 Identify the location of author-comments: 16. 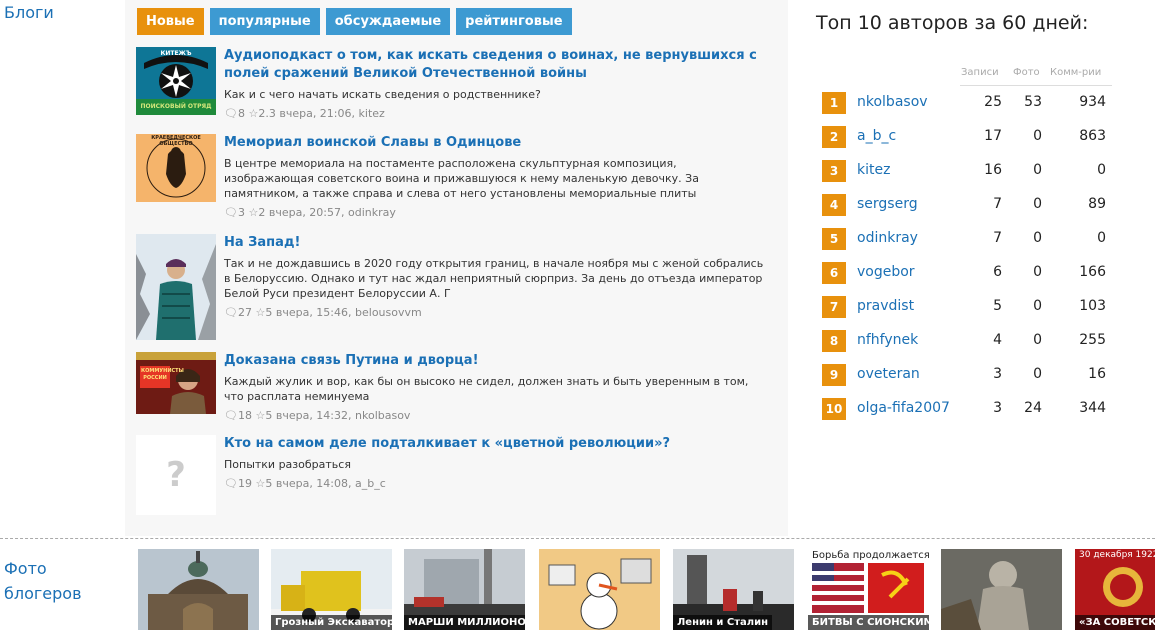
(1097, 374).